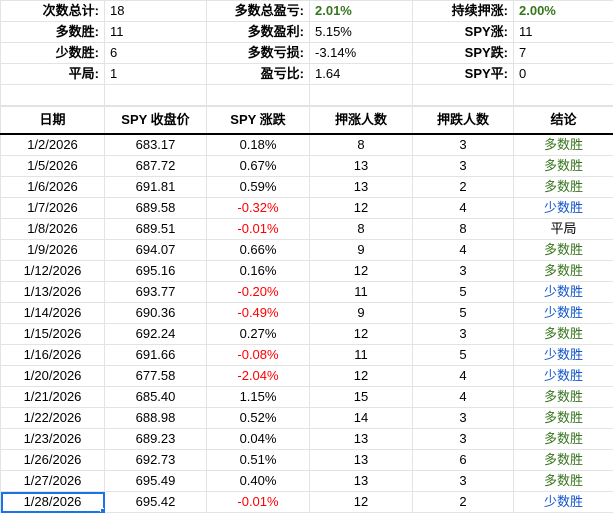 The image size is (613, 523). Describe the element at coordinates (258, 250) in the screenshot. I see `change-cell: 0.66%` at that location.